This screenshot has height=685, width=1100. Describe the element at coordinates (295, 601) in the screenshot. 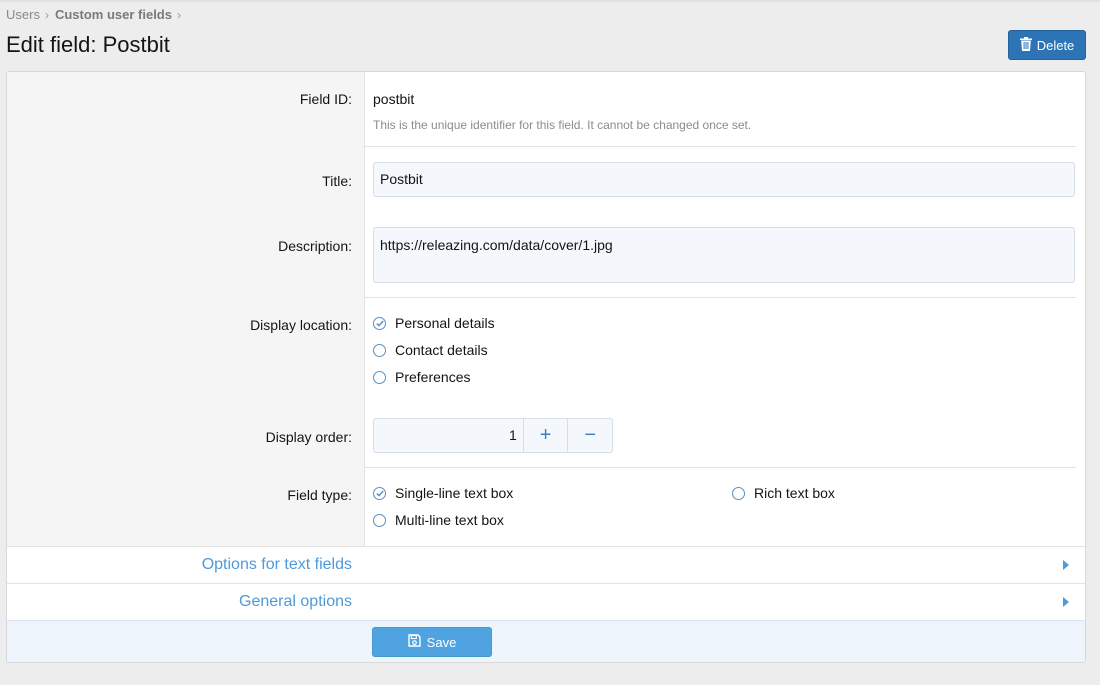

I see `section-label: General options` at that location.